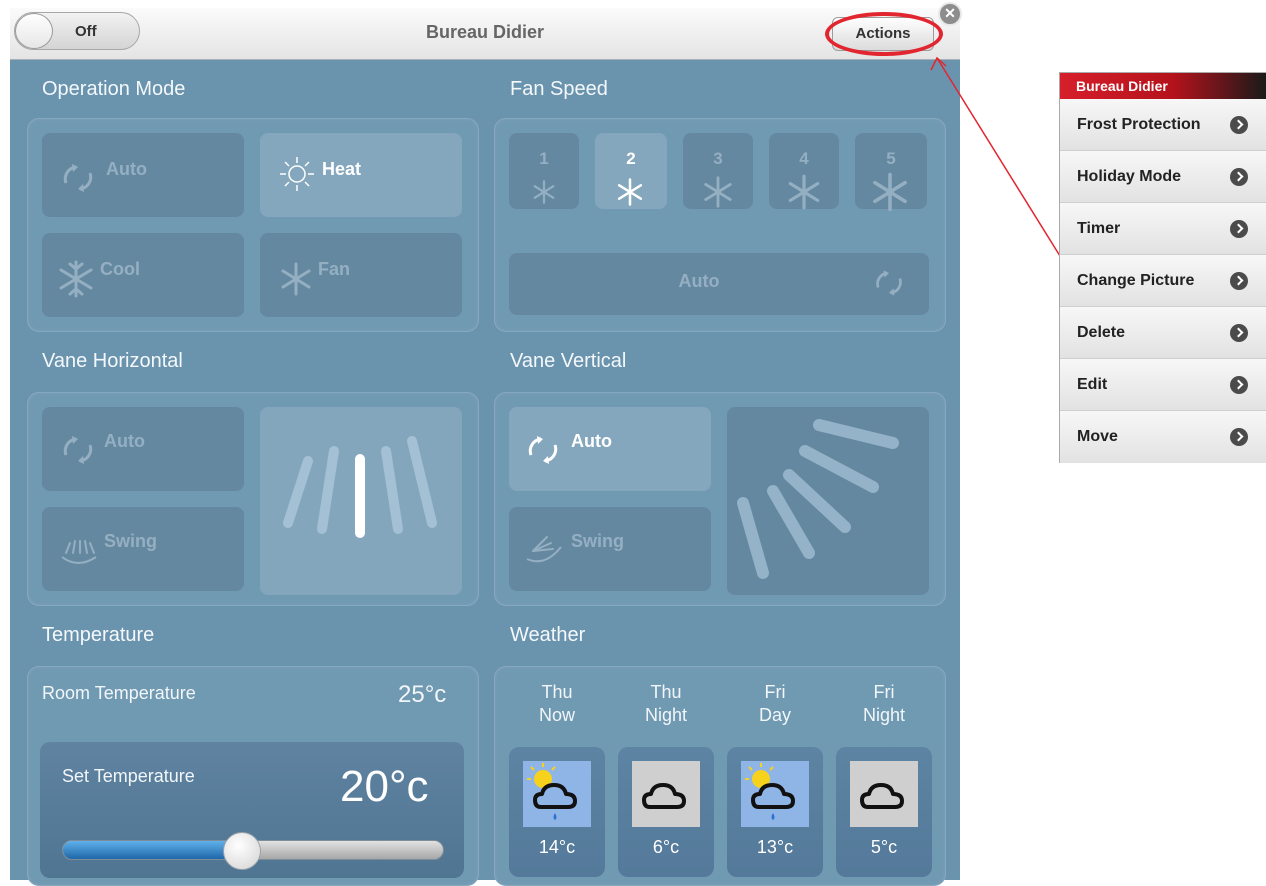  I want to click on menu-item-change-picture: Change Picture, so click(1163, 281).